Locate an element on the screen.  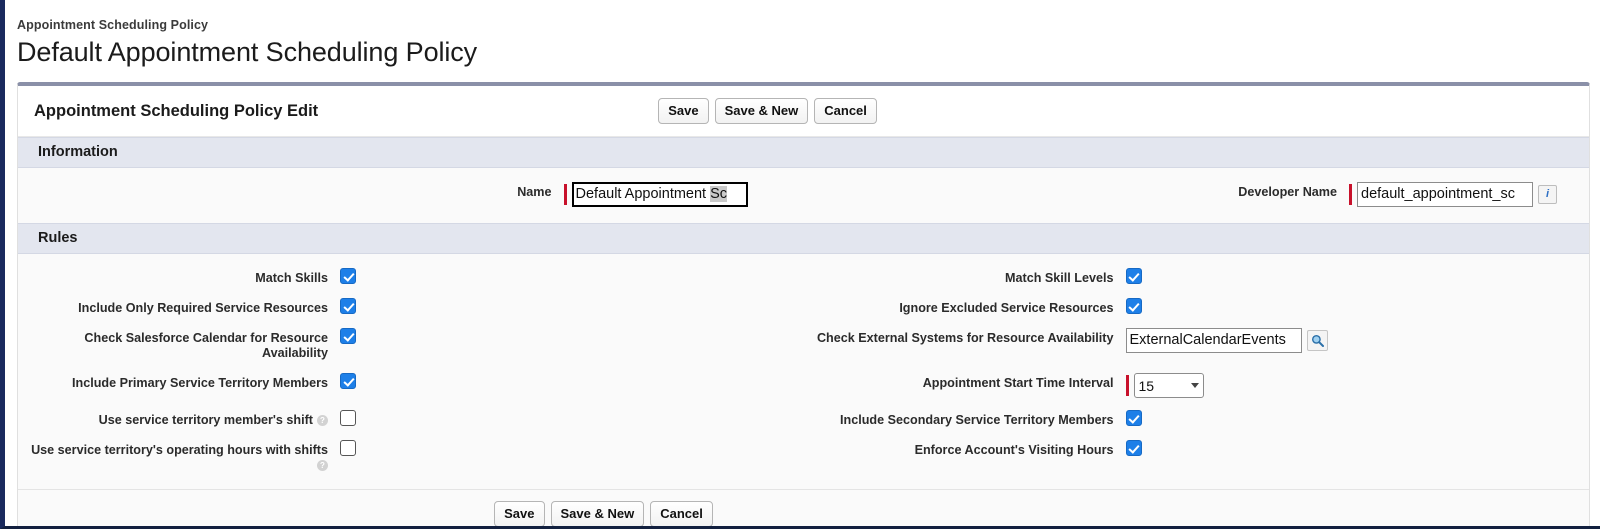
checkbox-include-primary-service-territory-members is located at coordinates (348, 381).